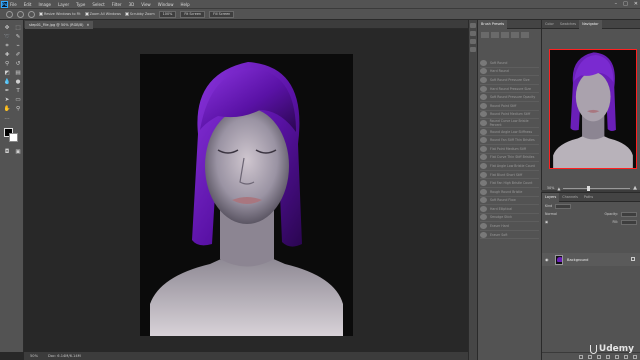 The image size is (640, 360). What do you see at coordinates (63, 4) in the screenshot?
I see `menu-layer: Layer` at bounding box center [63, 4].